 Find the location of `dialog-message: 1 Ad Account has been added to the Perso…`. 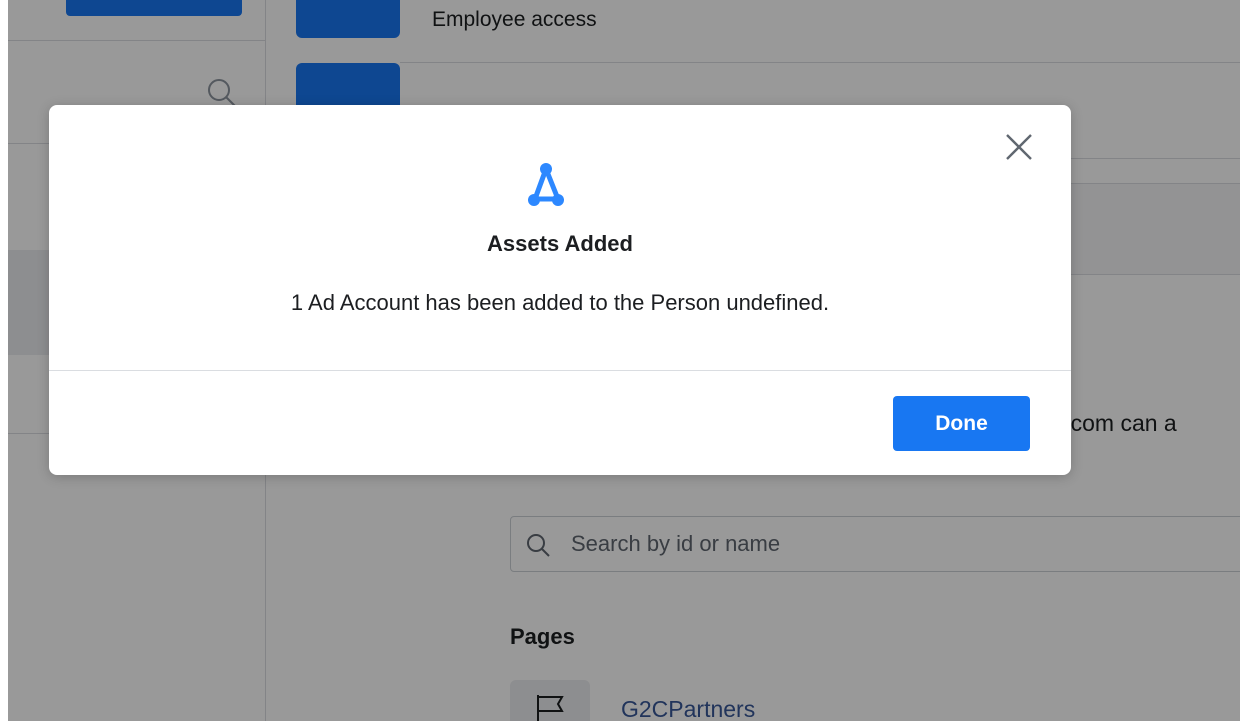

dialog-message: 1 Ad Account has been added to the Perso… is located at coordinates (560, 302).